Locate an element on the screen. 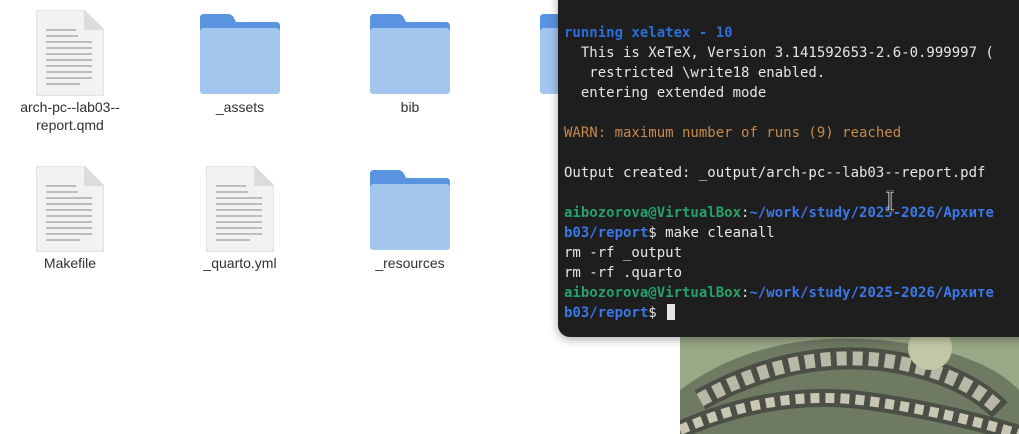  folder-name: _assets is located at coordinates (240, 107).